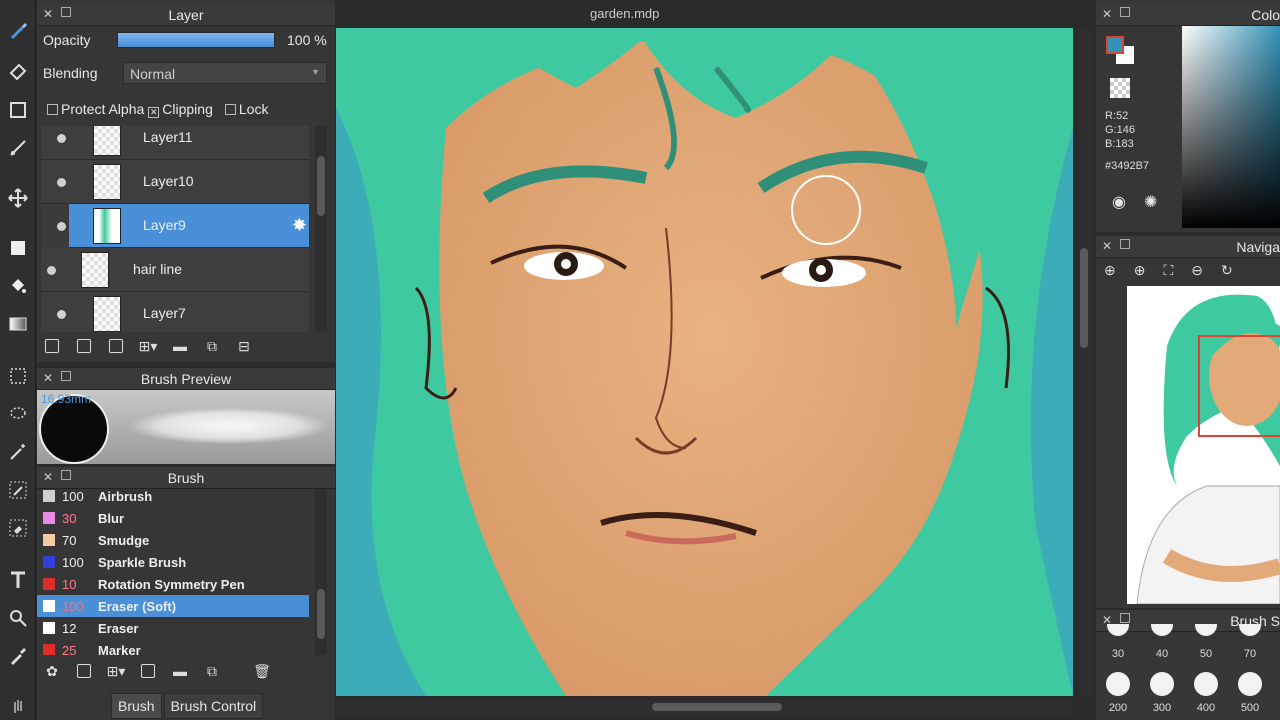 The height and width of the screenshot is (720, 1280). What do you see at coordinates (244, 346) in the screenshot?
I see `merge-layer-icon: ⊟` at bounding box center [244, 346].